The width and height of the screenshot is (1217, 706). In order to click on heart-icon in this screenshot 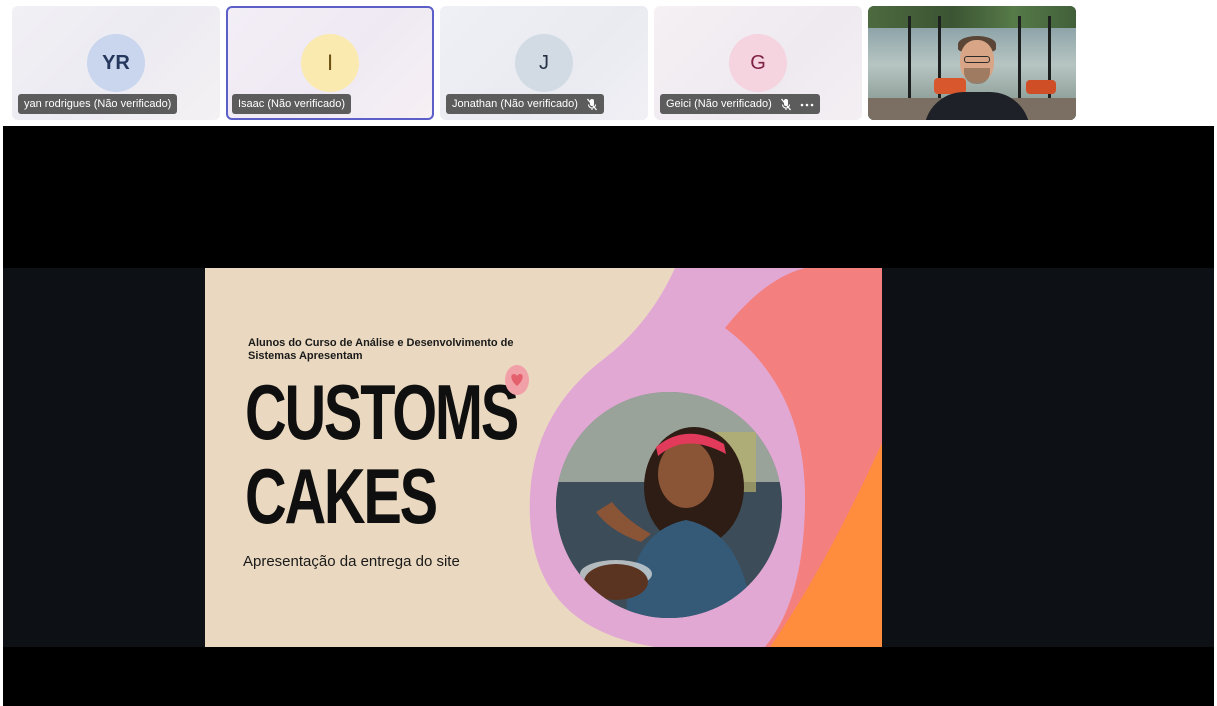, I will do `click(517, 380)`.